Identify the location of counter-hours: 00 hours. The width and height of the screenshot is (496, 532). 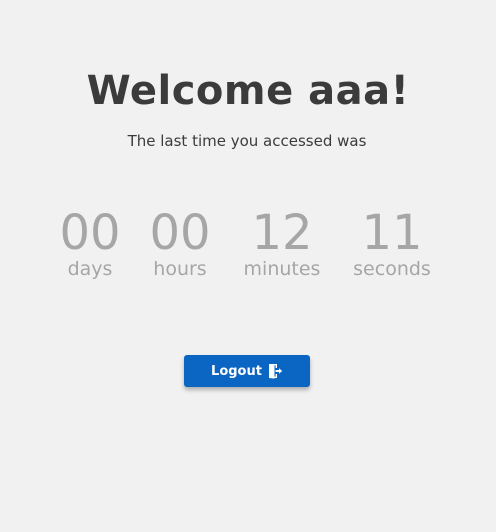
(180, 242).